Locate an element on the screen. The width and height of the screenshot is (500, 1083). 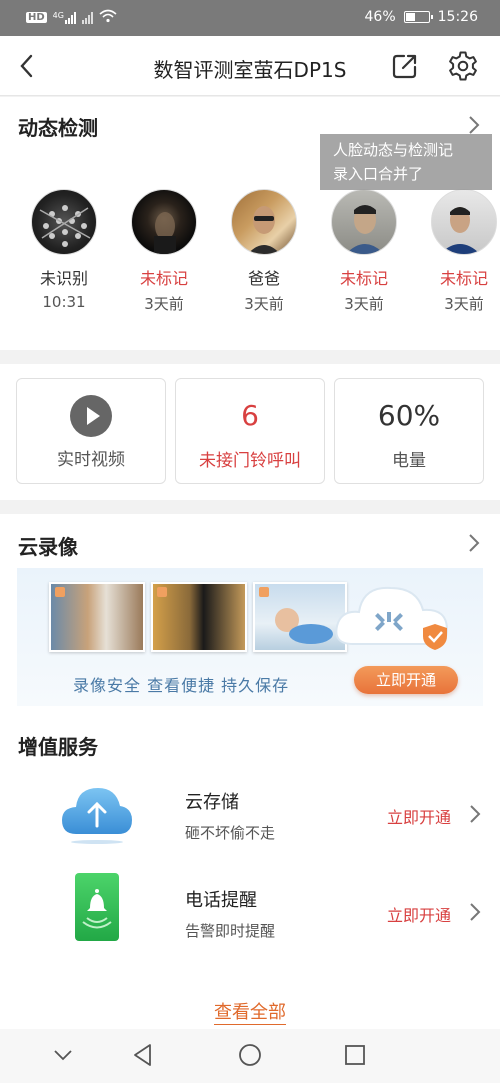
see-all-label: 查看全部 is located at coordinates (250, 1013).